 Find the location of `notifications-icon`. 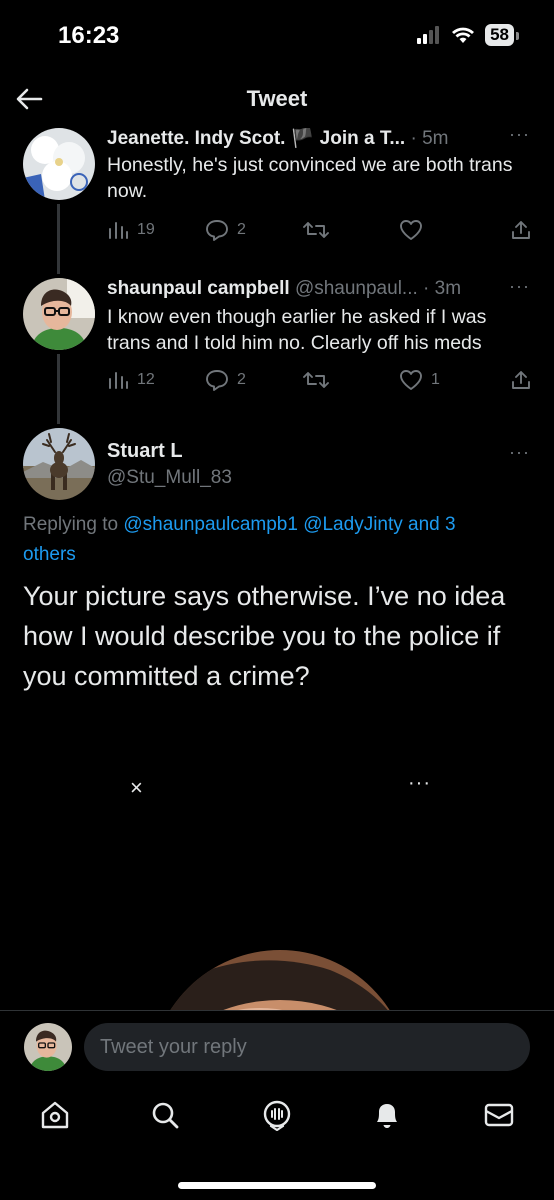

notifications-icon is located at coordinates (387, 1116).